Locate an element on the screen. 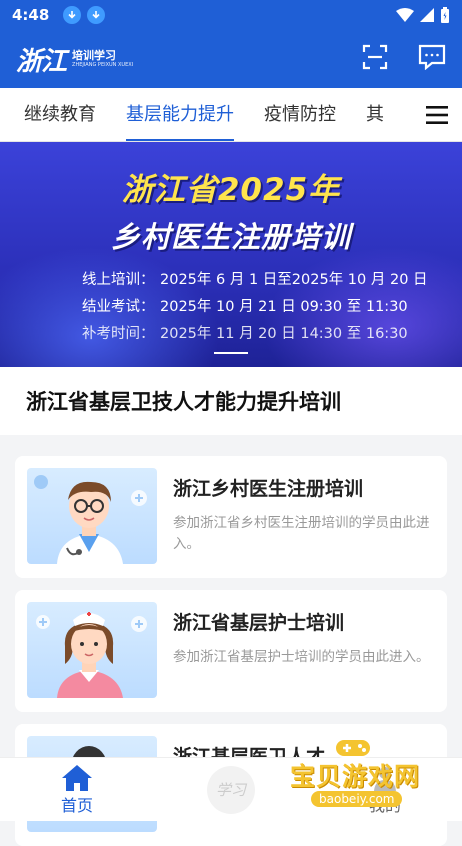 The height and width of the screenshot is (846, 462). tab-other: 其 is located at coordinates (375, 114).